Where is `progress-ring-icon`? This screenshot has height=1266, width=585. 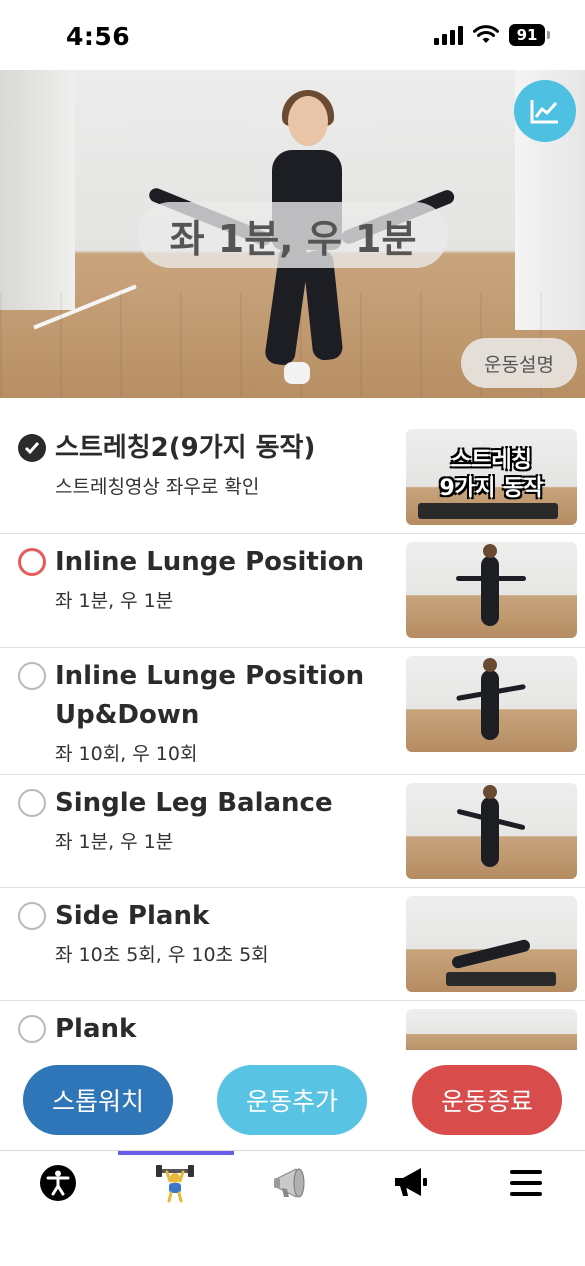 progress-ring-icon is located at coordinates (32, 562).